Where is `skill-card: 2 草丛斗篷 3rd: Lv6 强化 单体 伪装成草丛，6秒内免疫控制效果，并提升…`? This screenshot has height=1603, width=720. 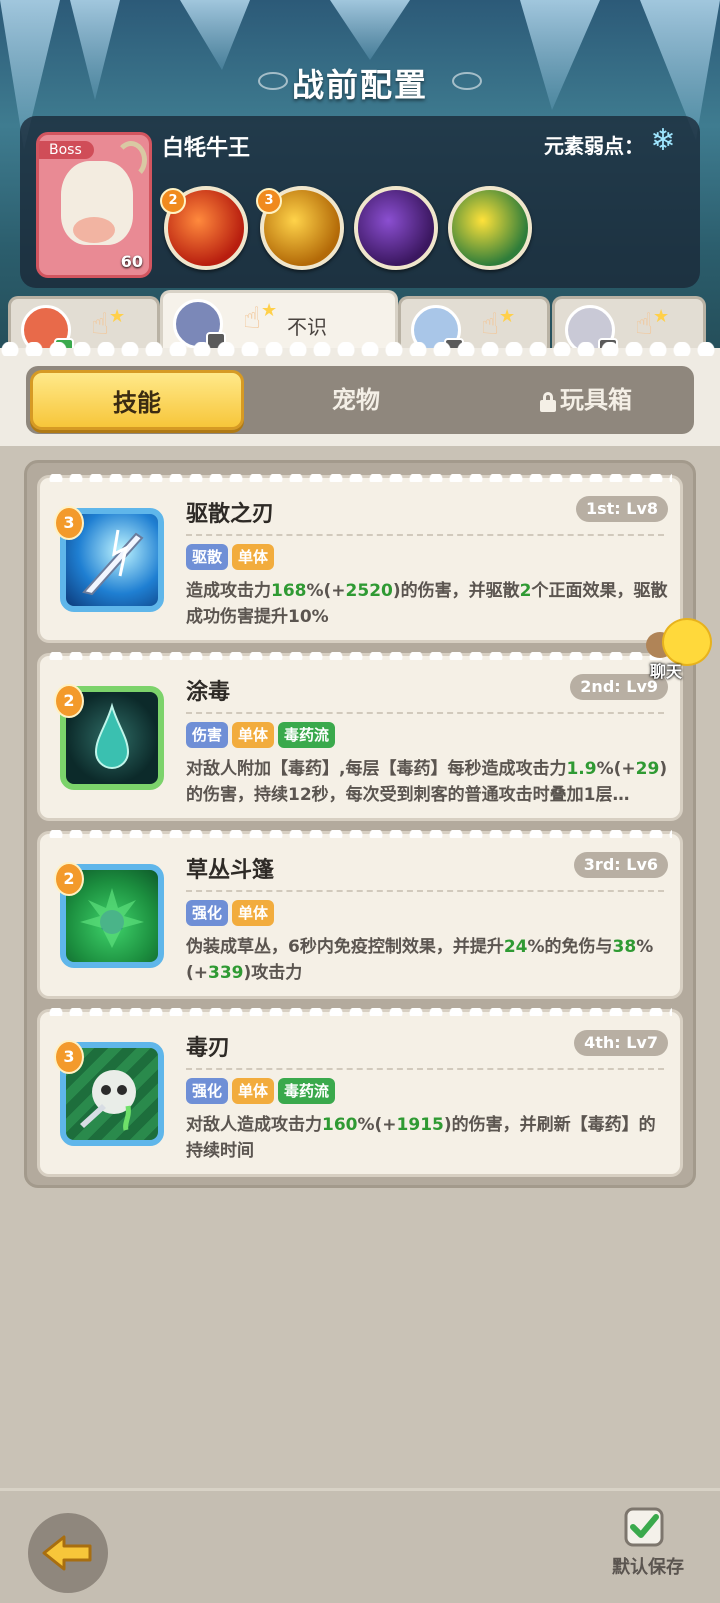 skill-card: 2 草丛斗篷 3rd: Lv6 强化 单体 伪装成草丛，6秒内免疫控制效果，并提升… is located at coordinates (360, 914).